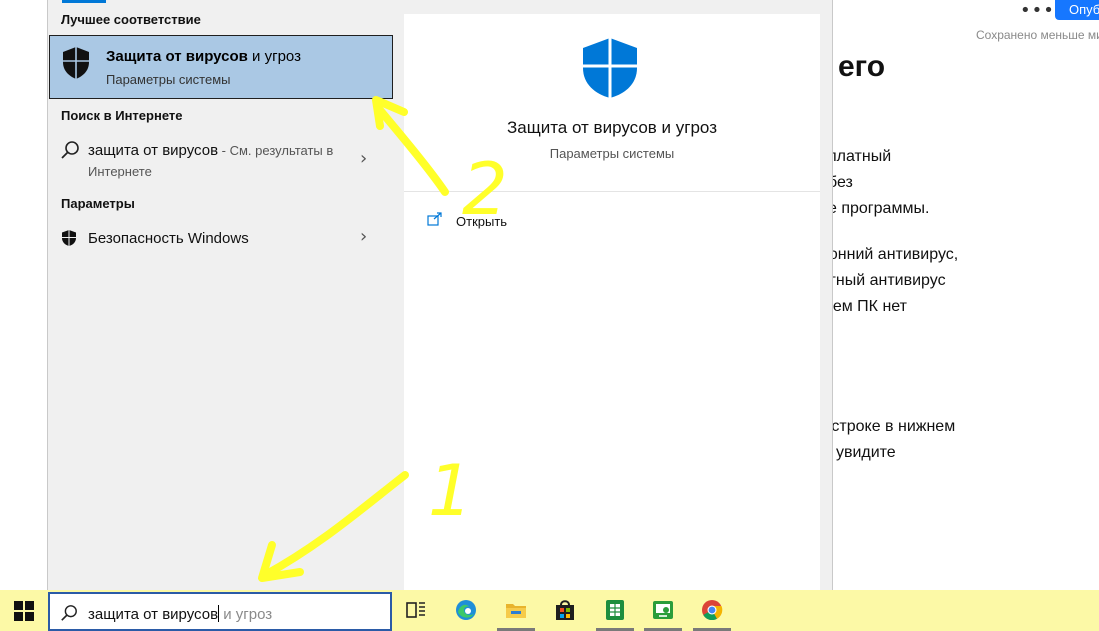 The height and width of the screenshot is (631, 1099). Describe the element at coordinates (122, 115) in the screenshot. I see `web-search-heading: Поиск в Интернете` at that location.